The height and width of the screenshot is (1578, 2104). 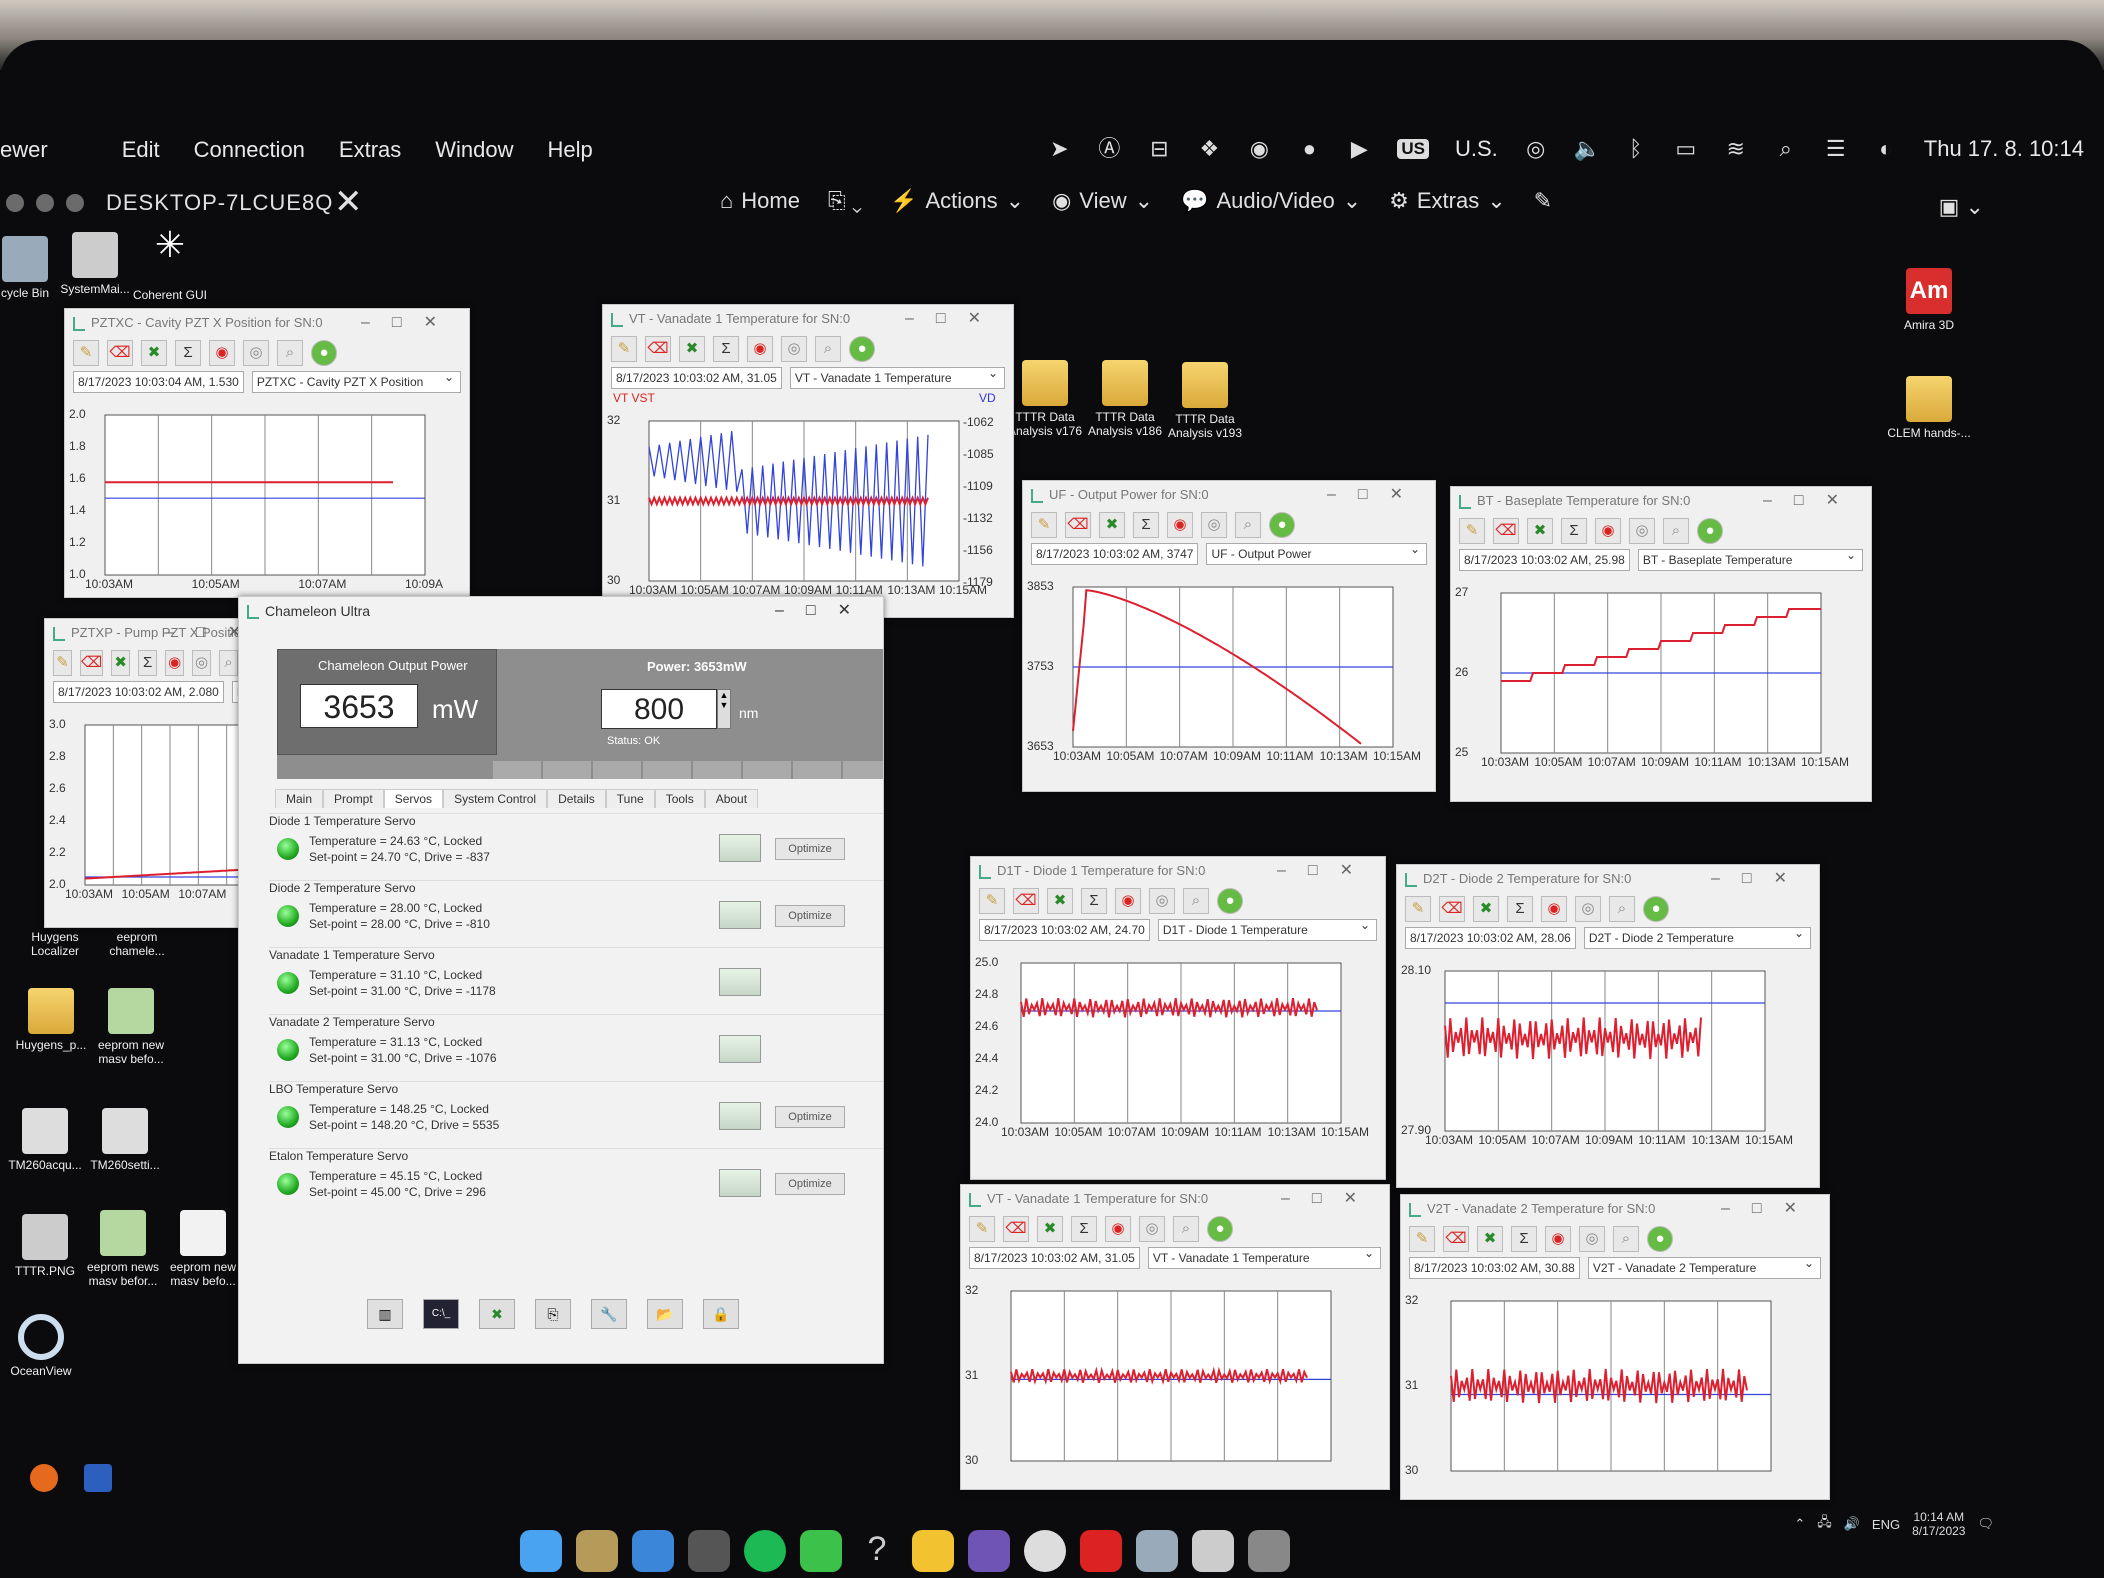 What do you see at coordinates (1045, 1551) in the screenshot?
I see `remote-icon` at bounding box center [1045, 1551].